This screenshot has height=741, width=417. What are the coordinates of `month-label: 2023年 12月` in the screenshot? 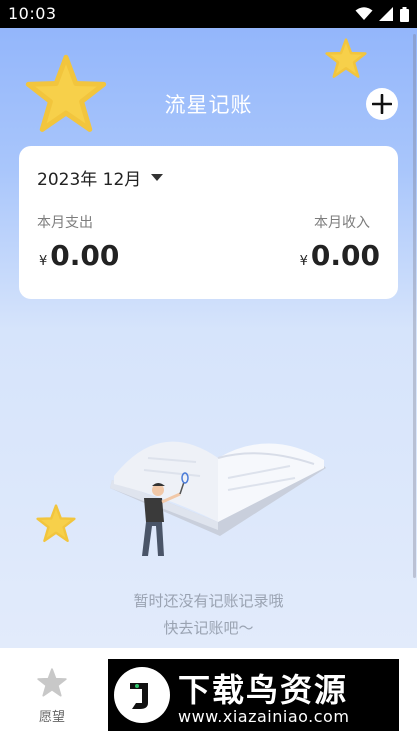 It's located at (89, 180).